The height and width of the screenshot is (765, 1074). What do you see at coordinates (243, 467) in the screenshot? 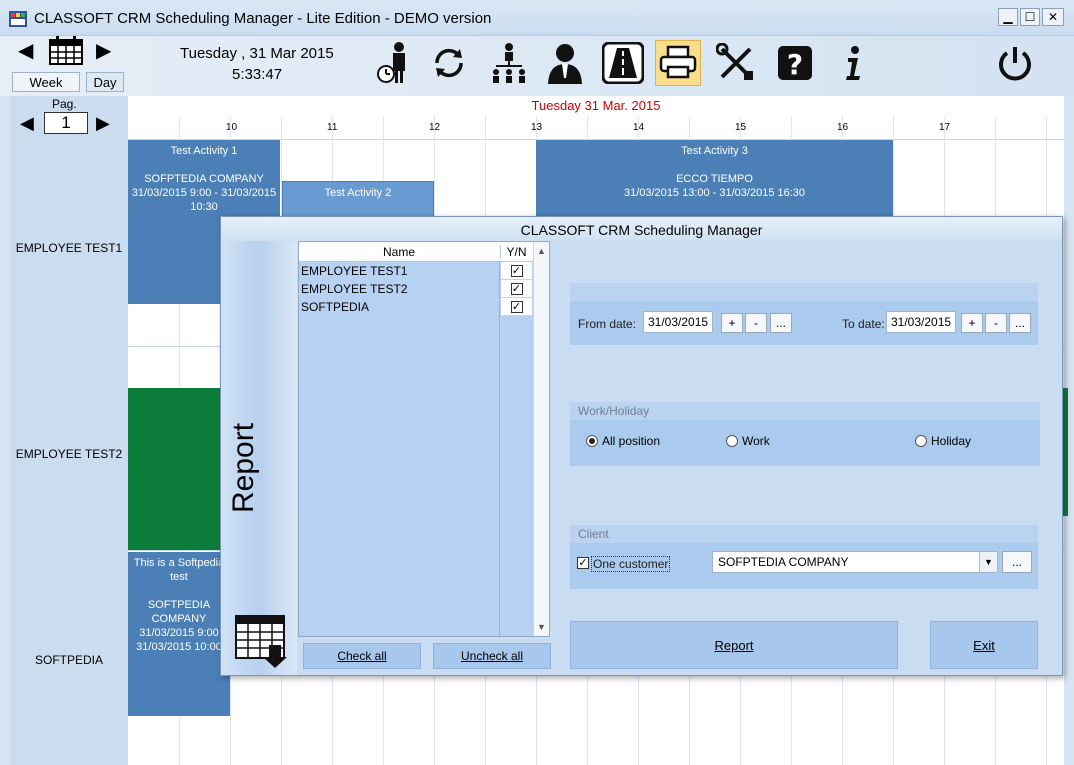
I see `report-side-label: Report` at bounding box center [243, 467].